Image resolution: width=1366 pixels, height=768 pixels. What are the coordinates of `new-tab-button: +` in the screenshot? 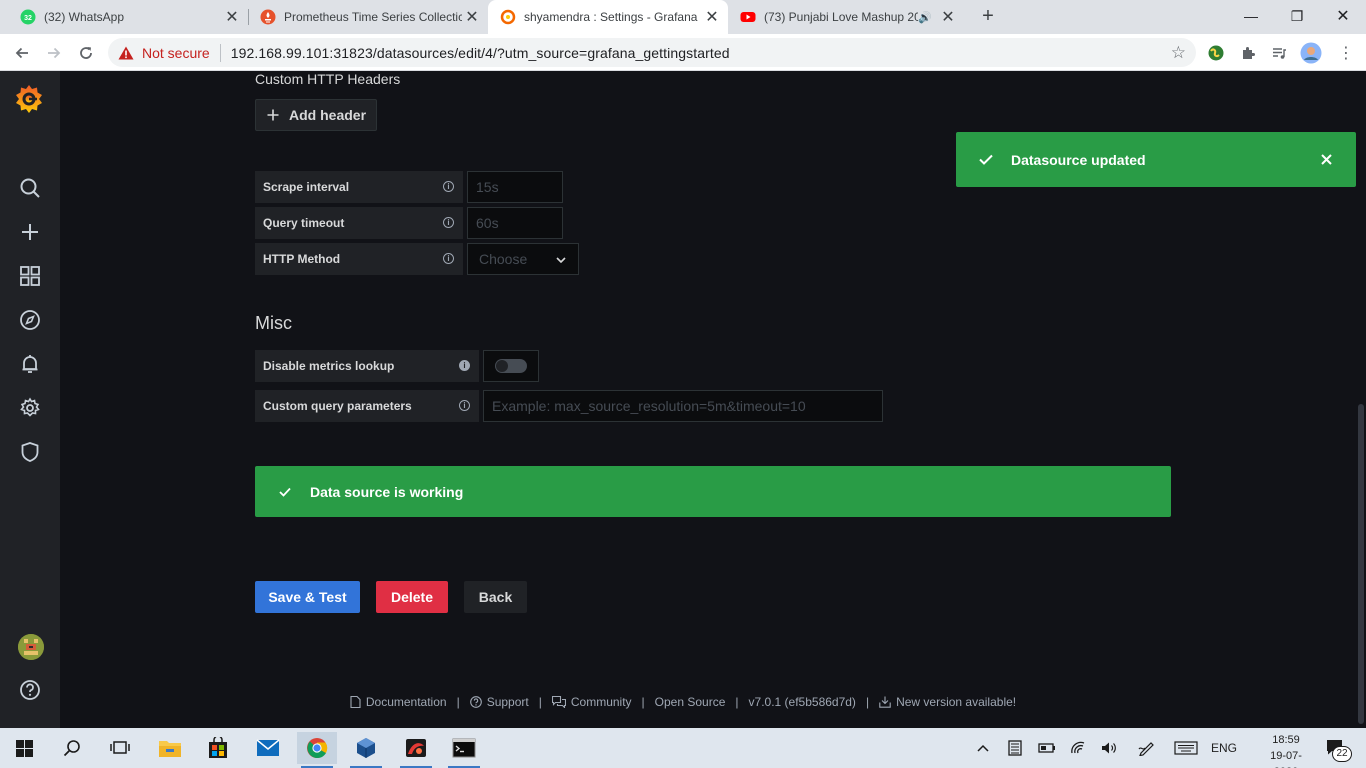 It's located at (988, 17).